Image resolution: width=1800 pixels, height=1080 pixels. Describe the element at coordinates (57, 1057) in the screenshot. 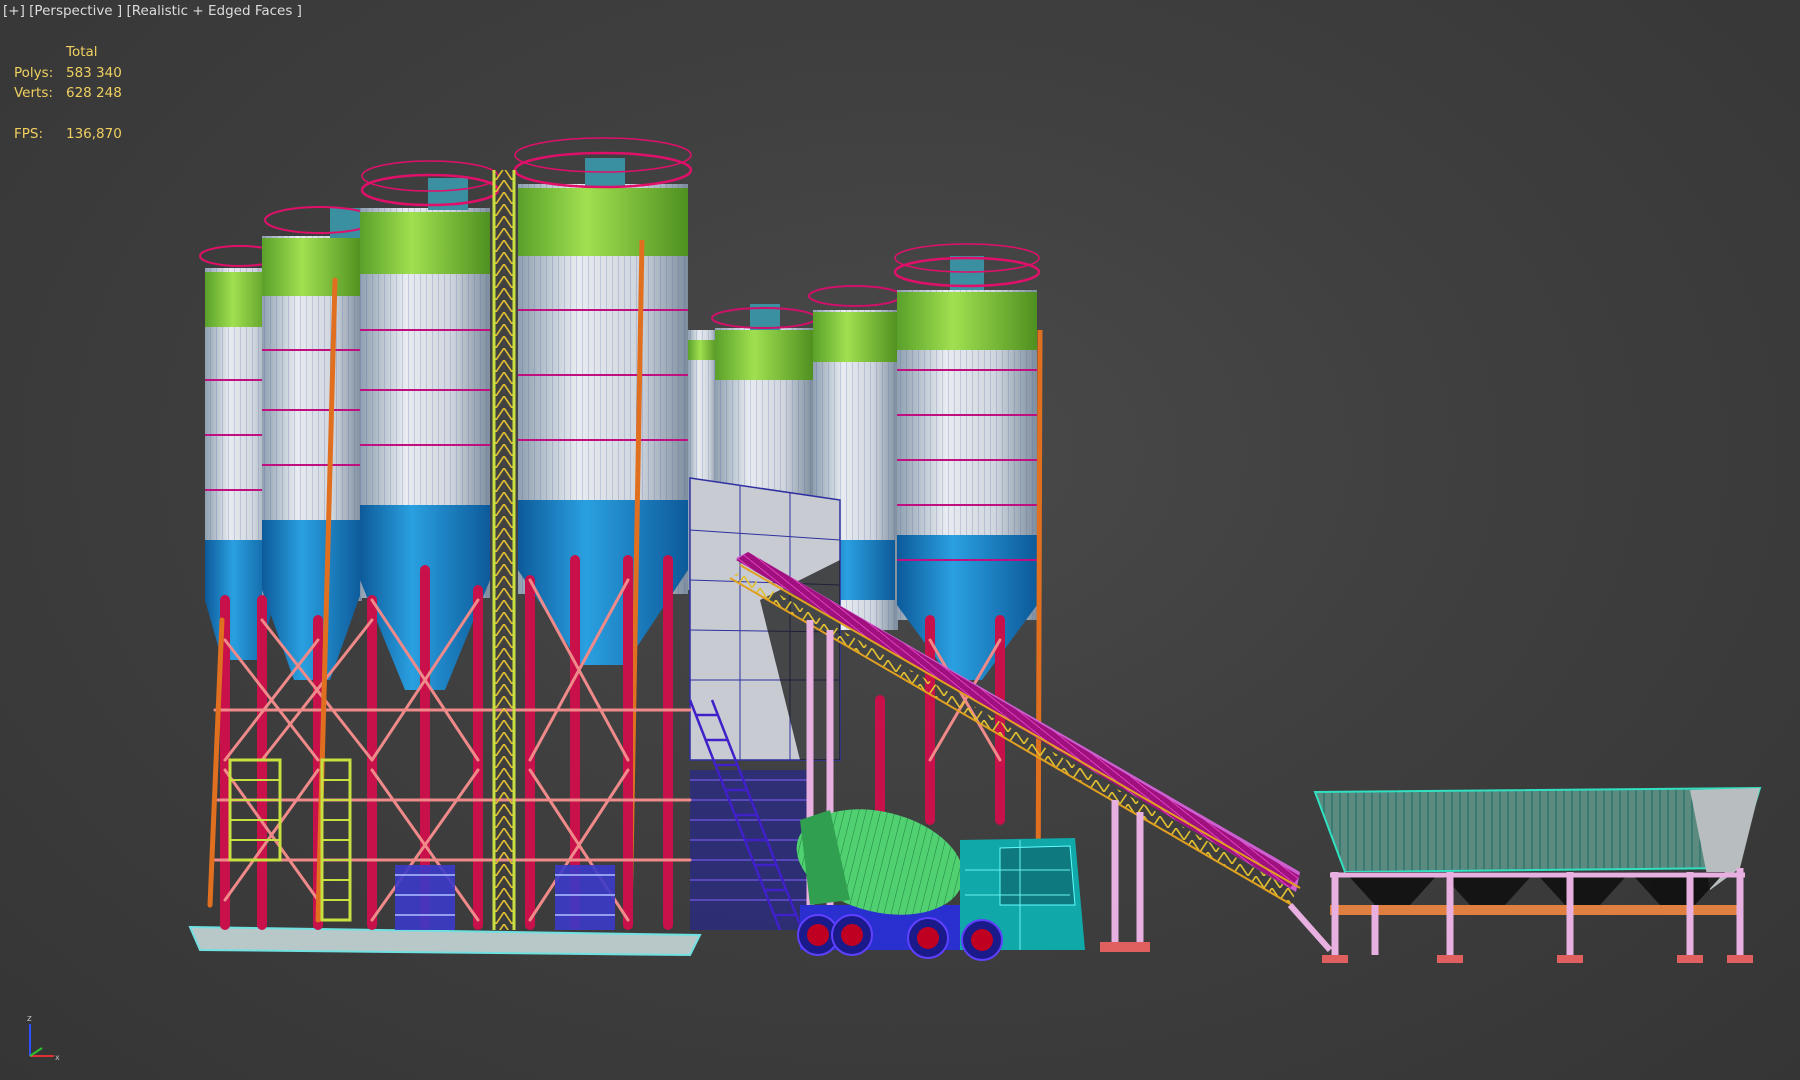

I see `axis-x-label: x` at that location.